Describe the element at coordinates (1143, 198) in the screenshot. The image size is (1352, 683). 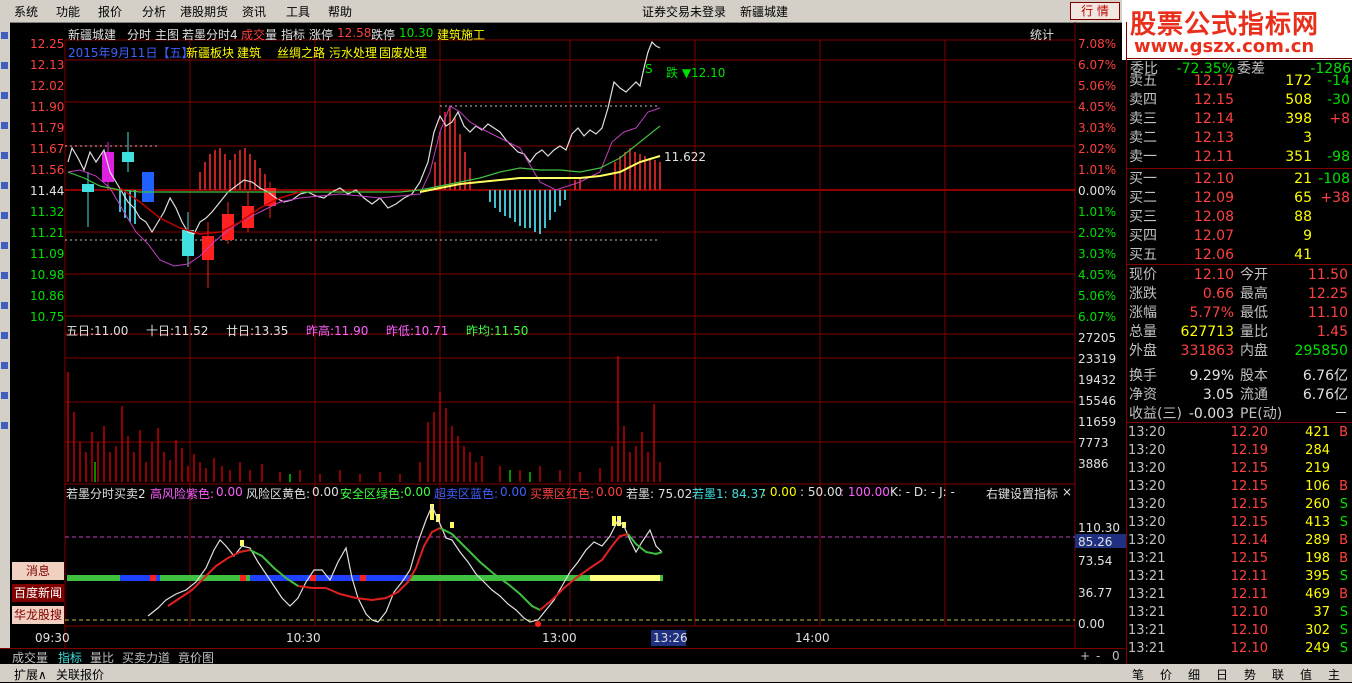
I see `buy-label: 买二` at that location.